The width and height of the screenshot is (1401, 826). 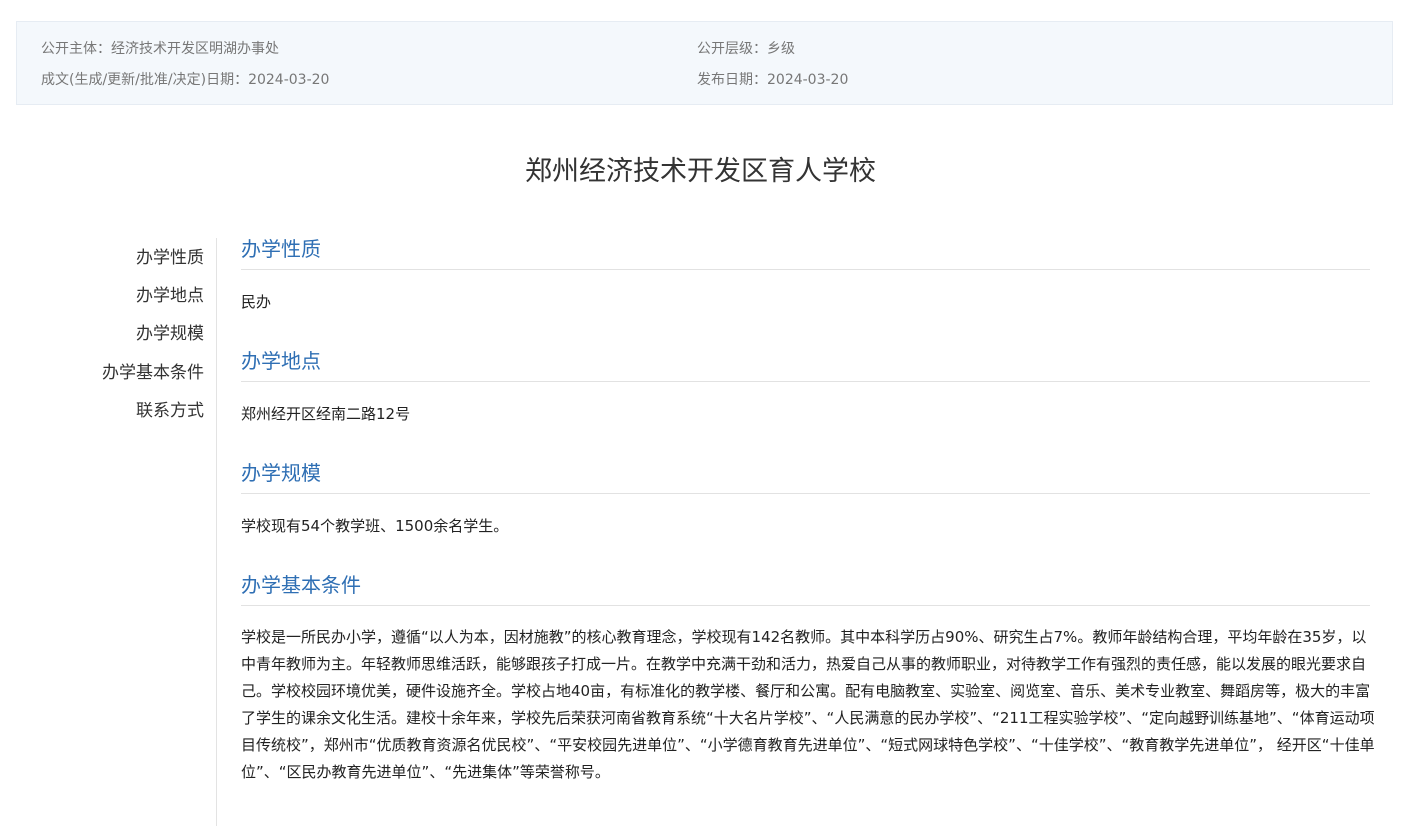 I want to click on meta-publish-date: 发布日期：2024-03-20, so click(x=772, y=80).